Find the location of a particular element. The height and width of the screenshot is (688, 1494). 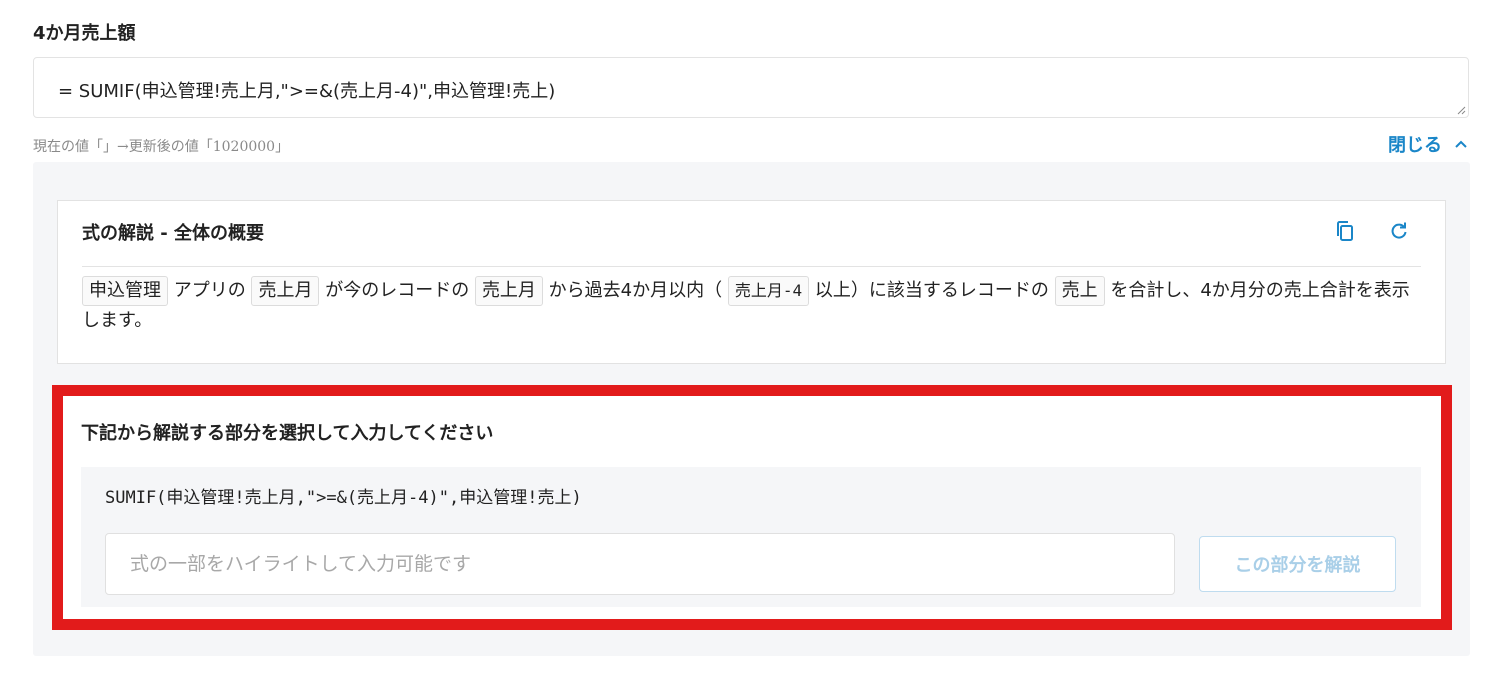

chevron-up-icon is located at coordinates (1461, 144).